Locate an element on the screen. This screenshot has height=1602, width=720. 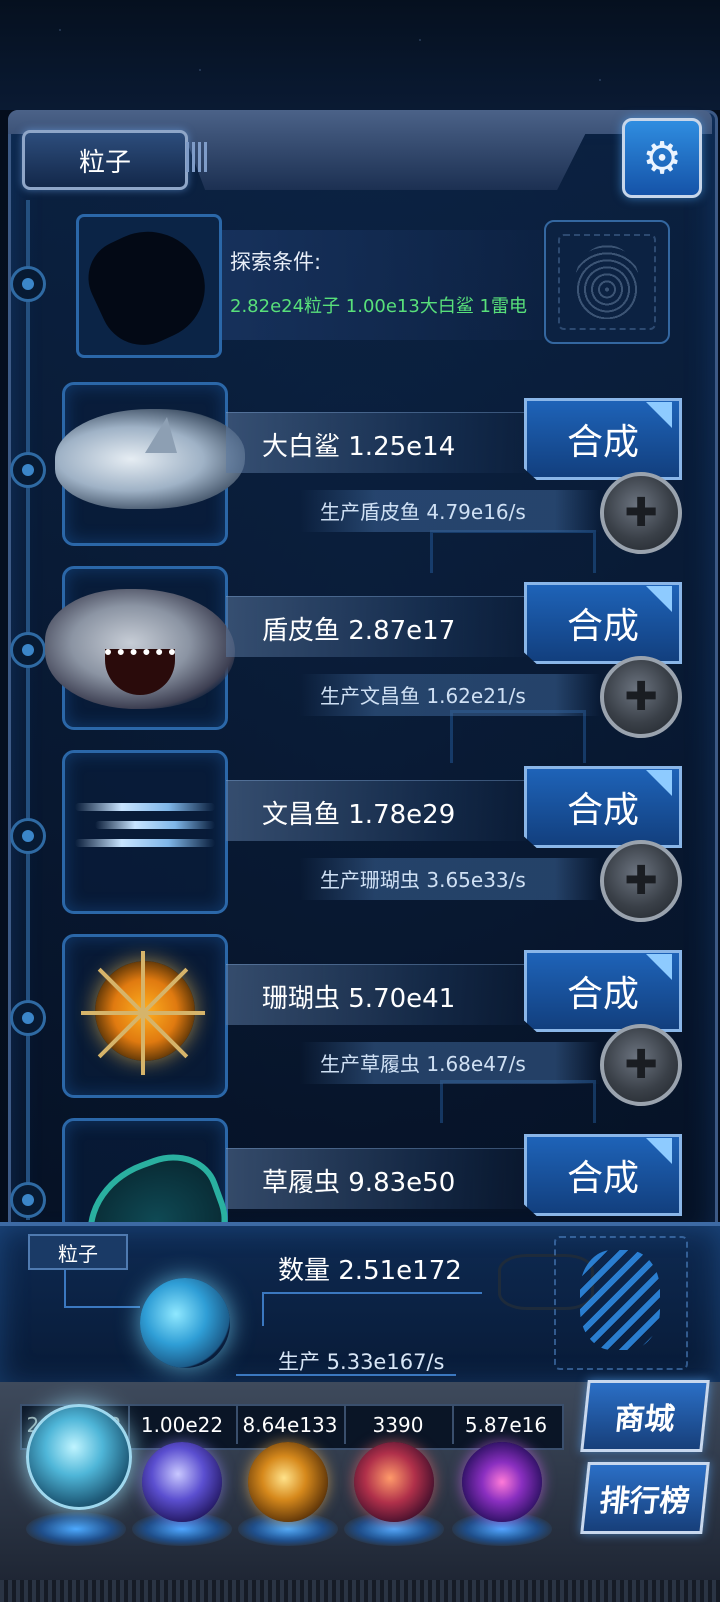
explore-condition: 2.82e24粒子 1.00e13大白鲨 1雷电 is located at coordinates (379, 306).